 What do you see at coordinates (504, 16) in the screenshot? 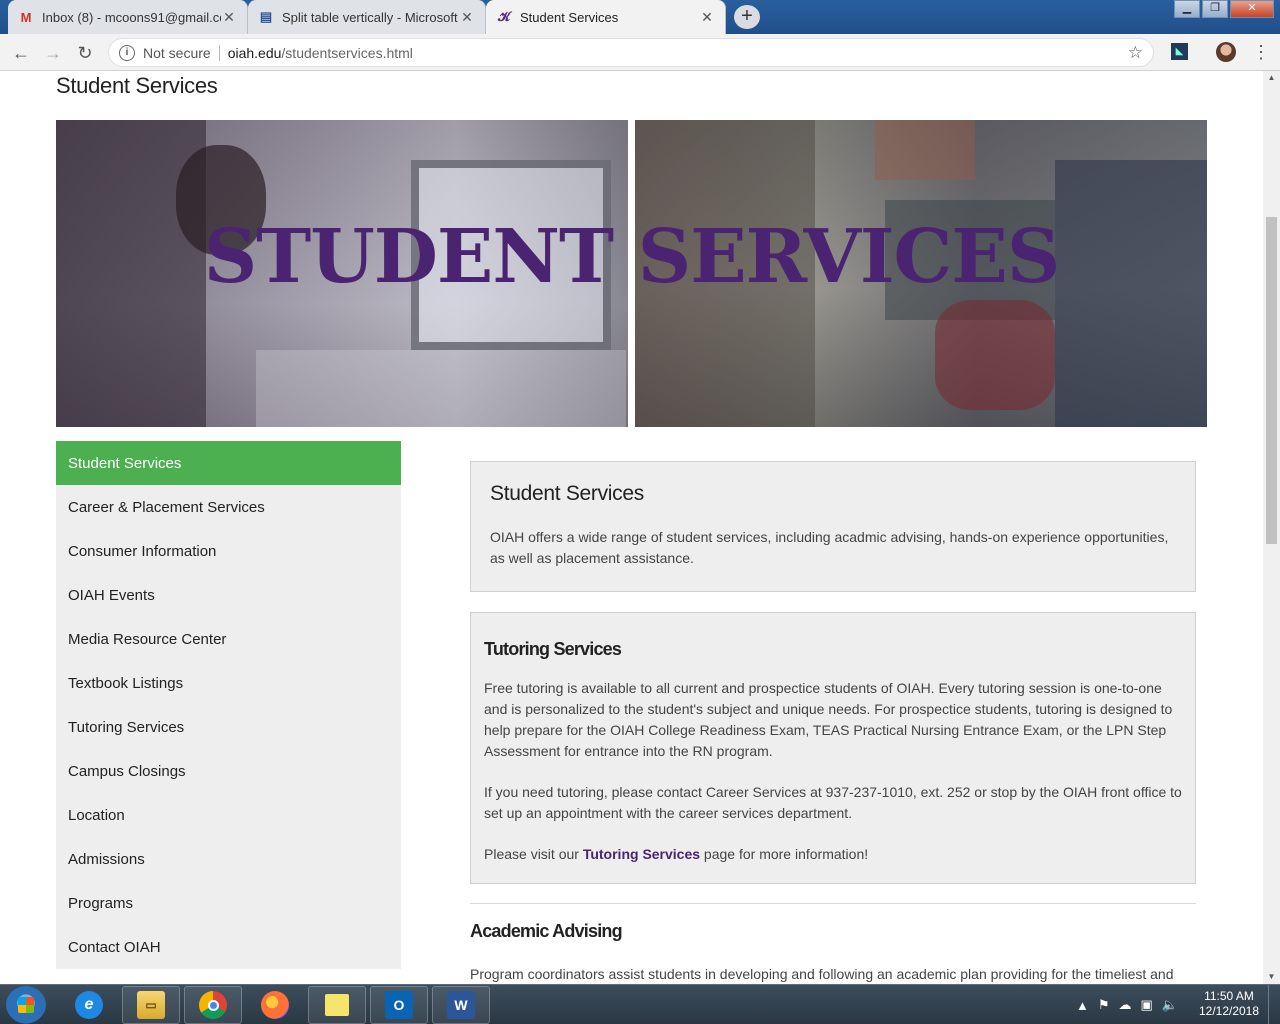
I see `oiah-site-icon: 𝓚` at bounding box center [504, 16].